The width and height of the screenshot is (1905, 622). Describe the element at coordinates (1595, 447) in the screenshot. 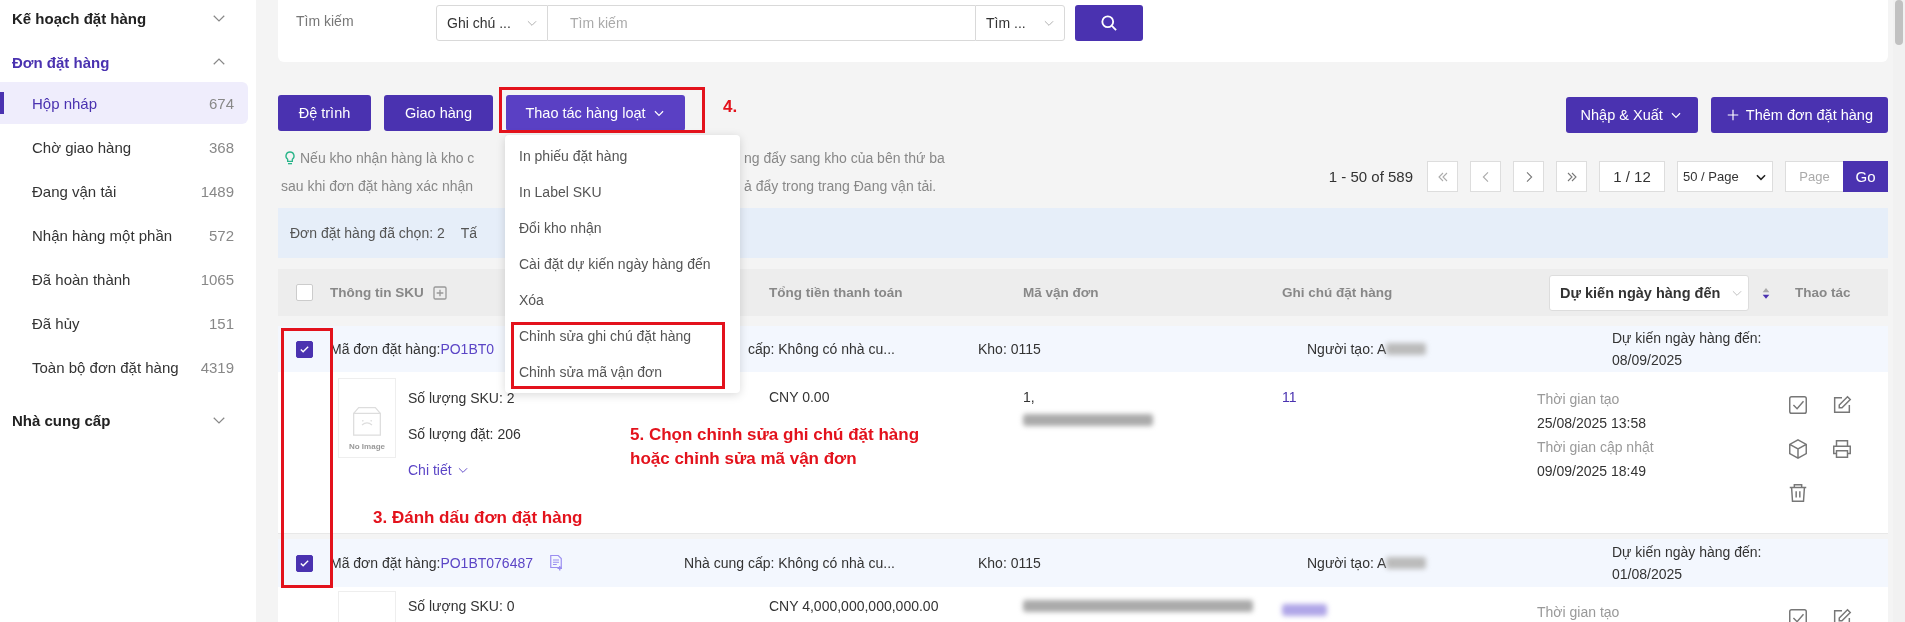

I see `updated-label: Thời gian cập nhật` at that location.